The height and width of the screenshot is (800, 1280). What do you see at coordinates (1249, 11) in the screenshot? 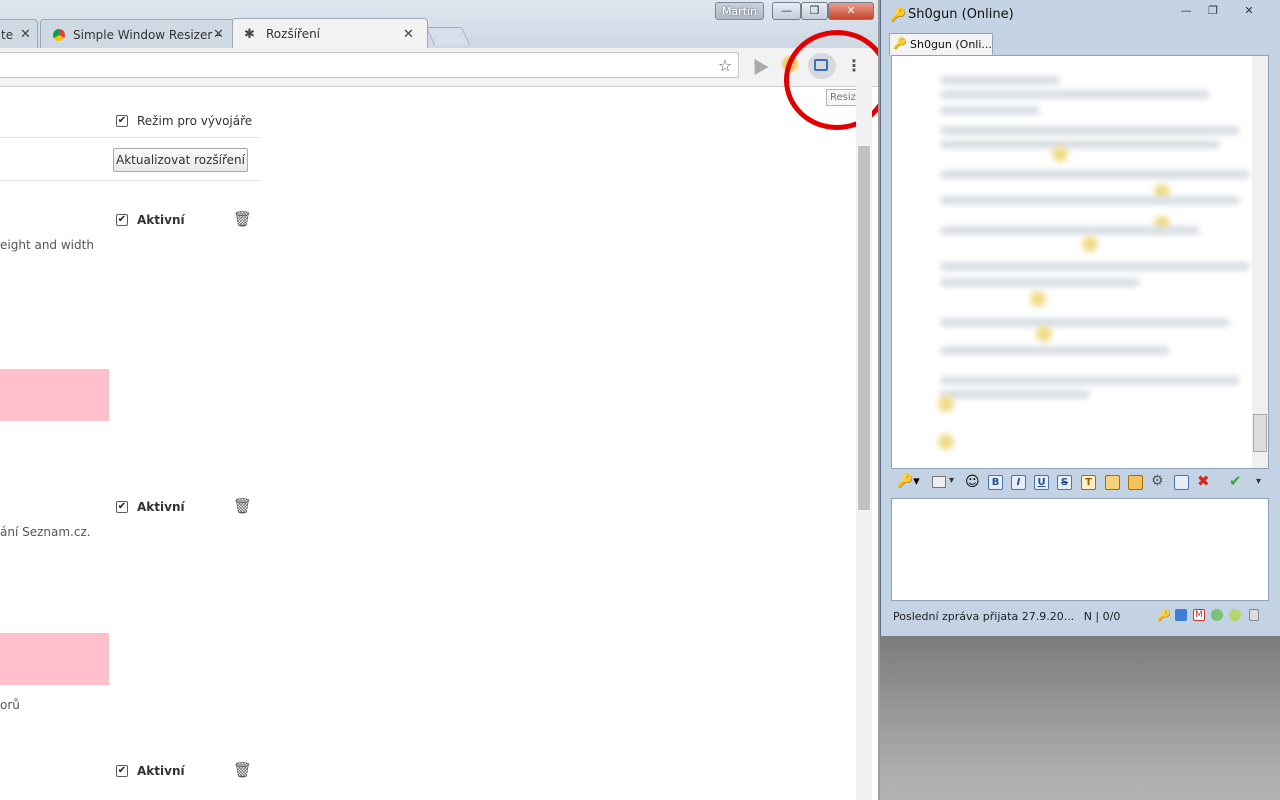
I see `chat-close-button: ✕` at bounding box center [1249, 11].